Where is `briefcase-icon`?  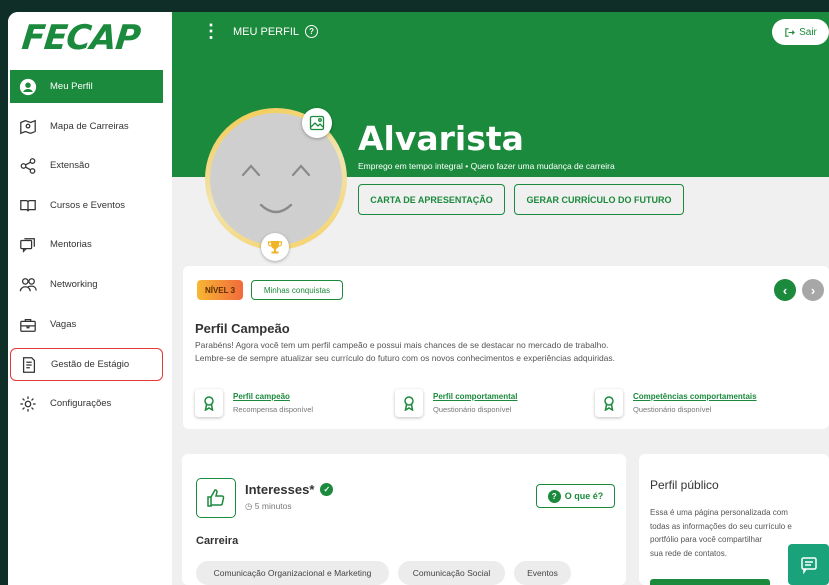
briefcase-icon is located at coordinates (28, 325).